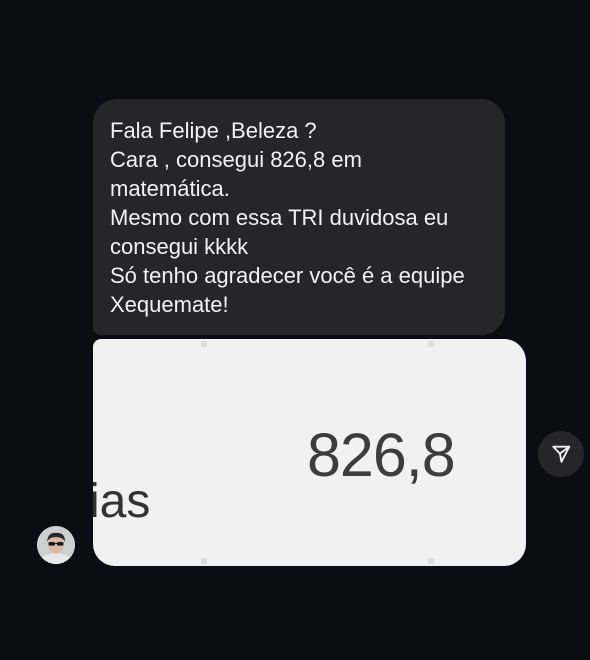 The height and width of the screenshot is (660, 590). What do you see at coordinates (213, 130) in the screenshot?
I see `message-line: Fala Felipe ,Beleza ?` at bounding box center [213, 130].